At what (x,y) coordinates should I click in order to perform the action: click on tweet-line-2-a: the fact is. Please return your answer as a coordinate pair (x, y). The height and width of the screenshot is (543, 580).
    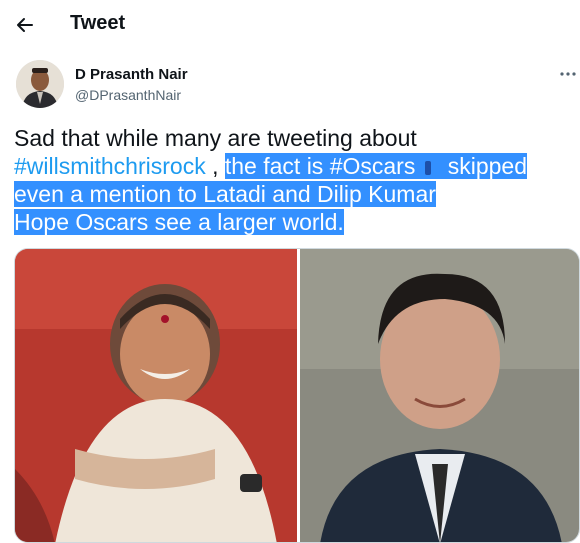
    Looking at the image, I should click on (277, 166).